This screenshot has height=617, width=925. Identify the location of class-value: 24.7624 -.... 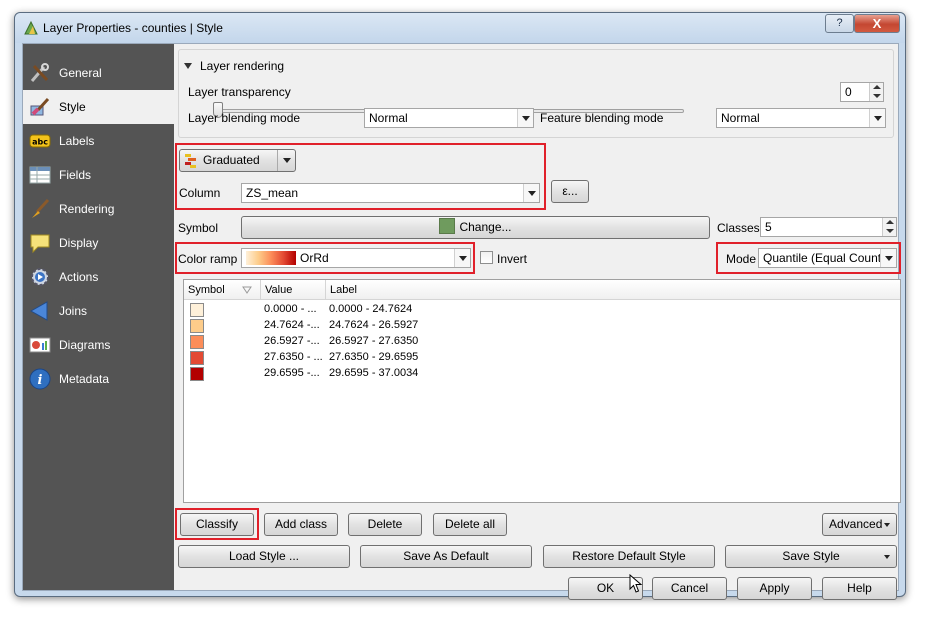
(292, 325).